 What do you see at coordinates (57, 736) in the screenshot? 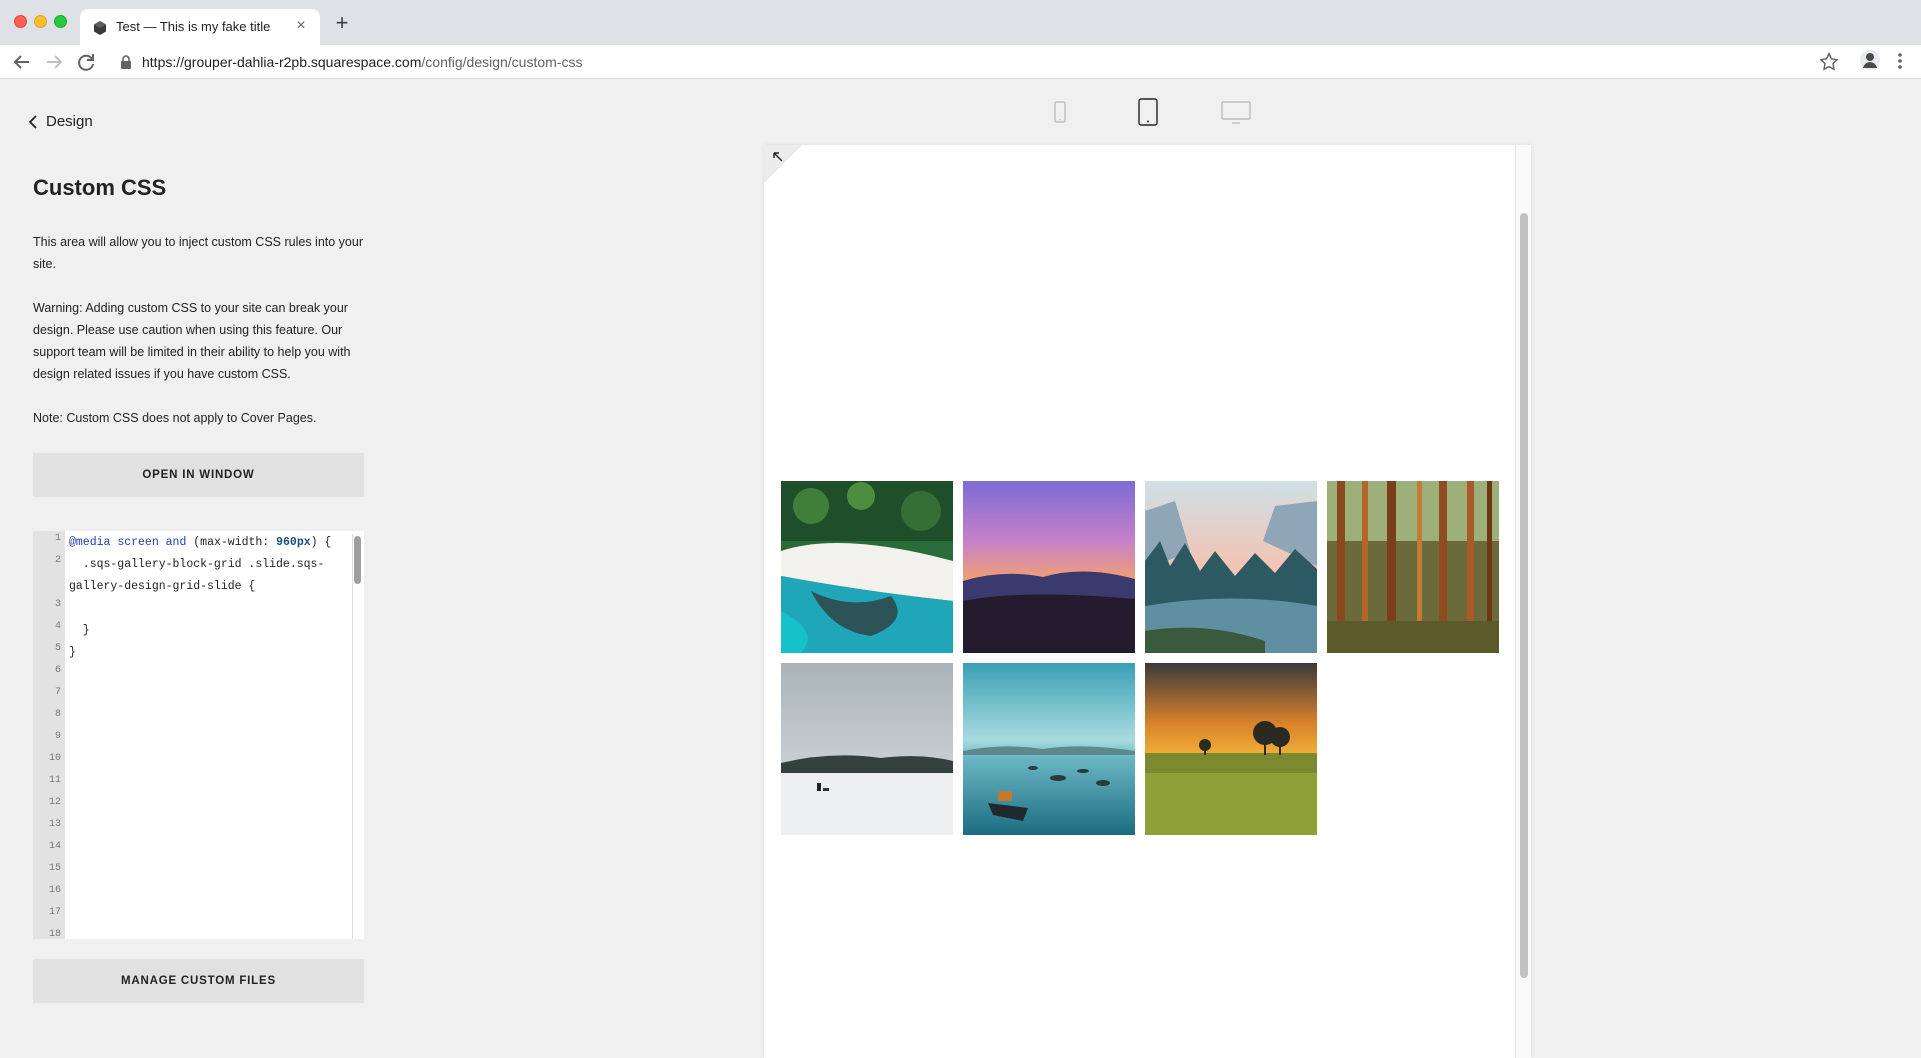
I see `line-number: 9` at bounding box center [57, 736].